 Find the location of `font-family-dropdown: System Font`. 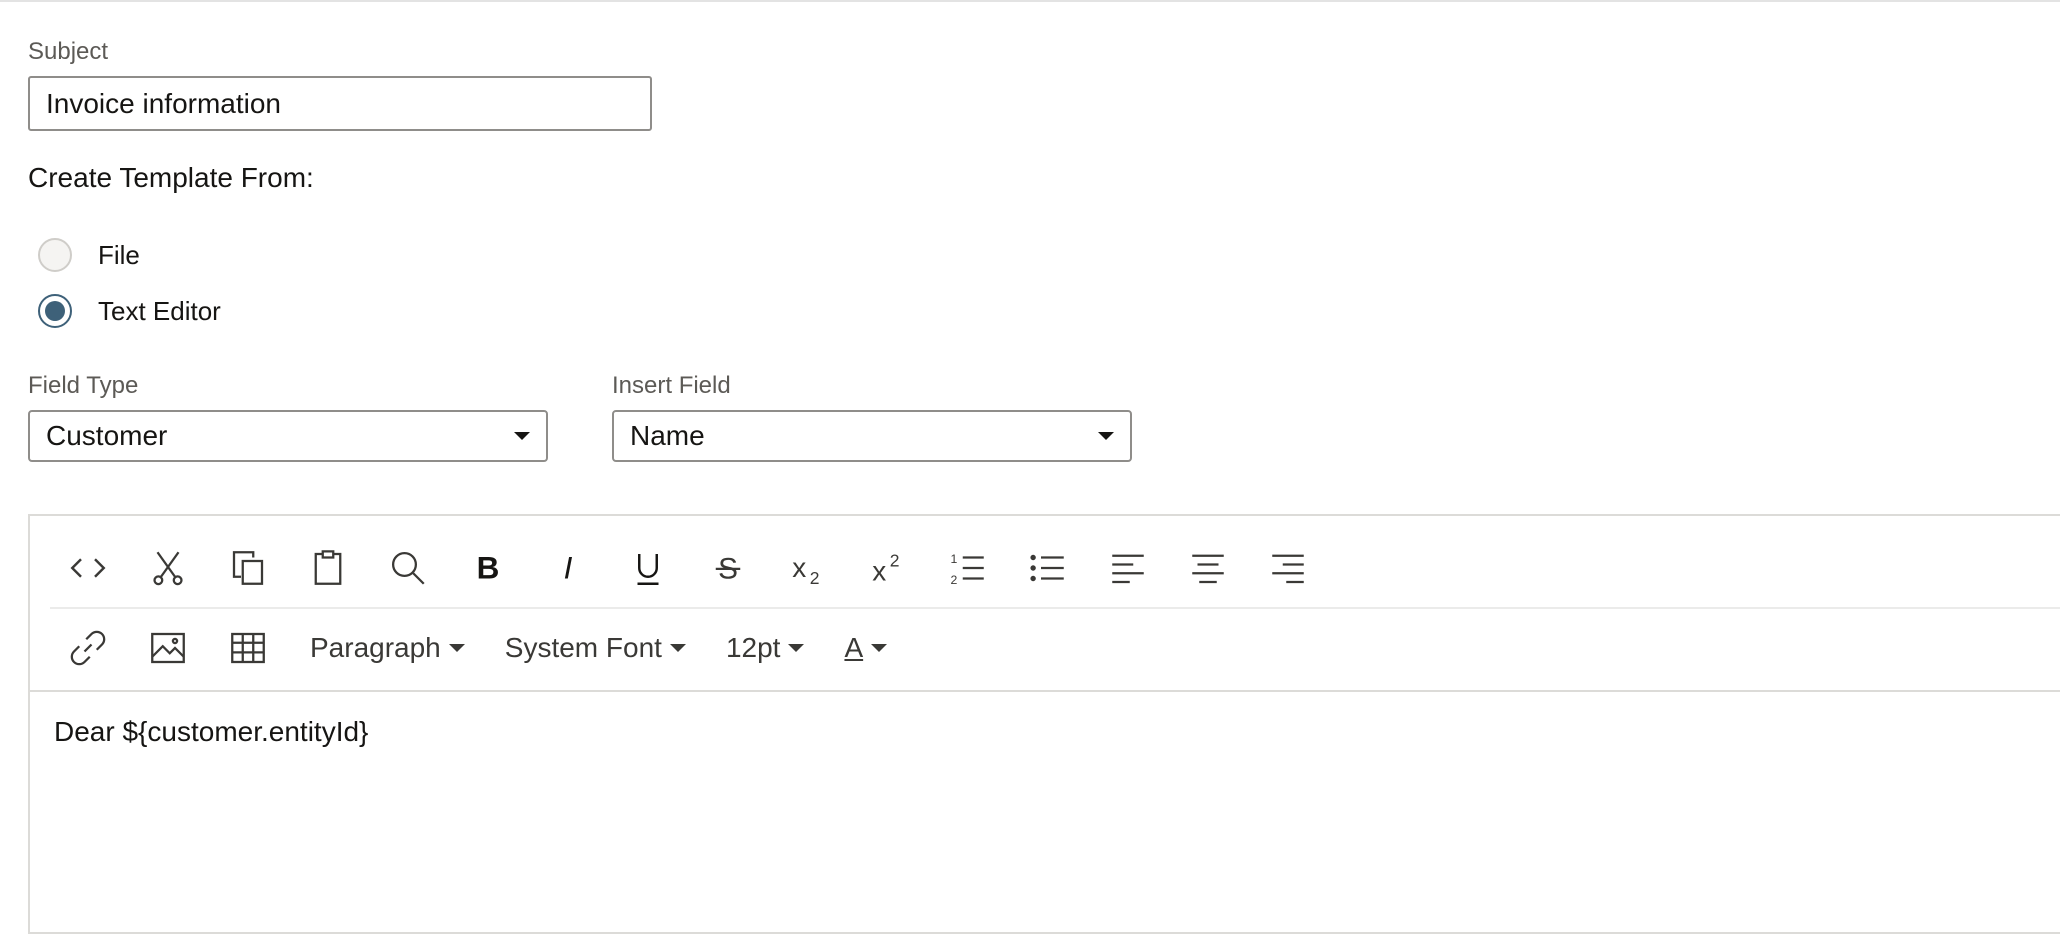

font-family-dropdown: System Font is located at coordinates (595, 648).